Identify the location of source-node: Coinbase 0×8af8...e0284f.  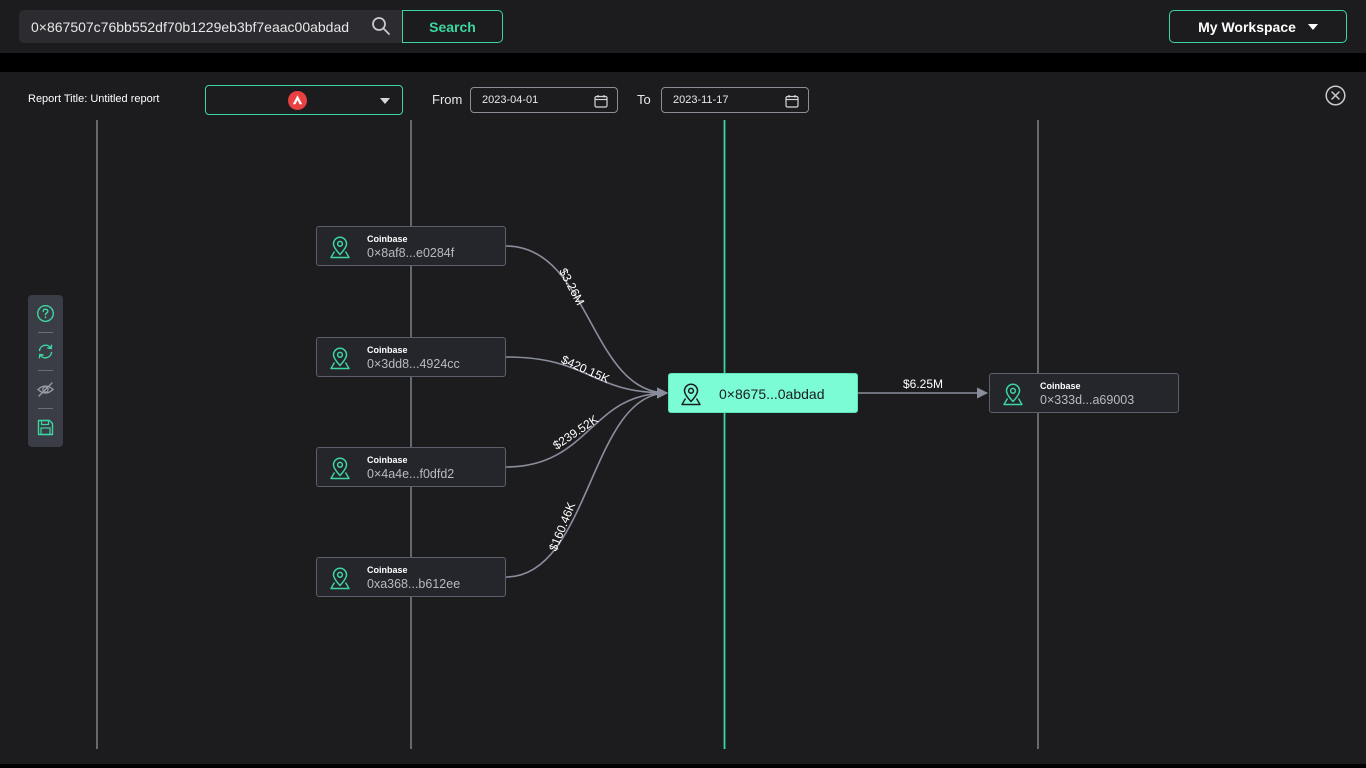
(411, 246).